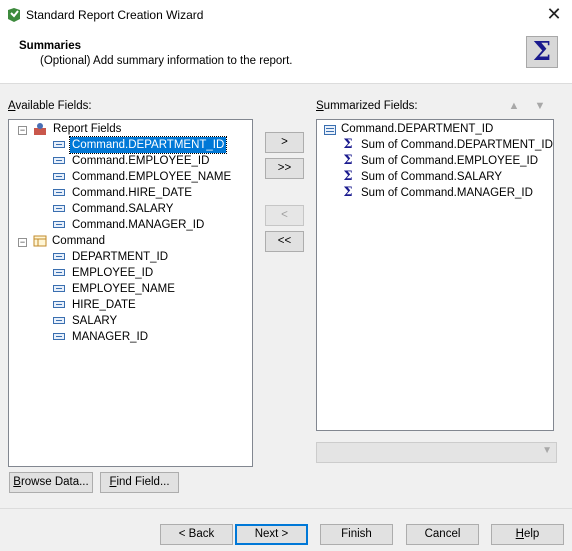 The width and height of the screenshot is (572, 551). What do you see at coordinates (14, 15) in the screenshot?
I see `app-icon` at bounding box center [14, 15].